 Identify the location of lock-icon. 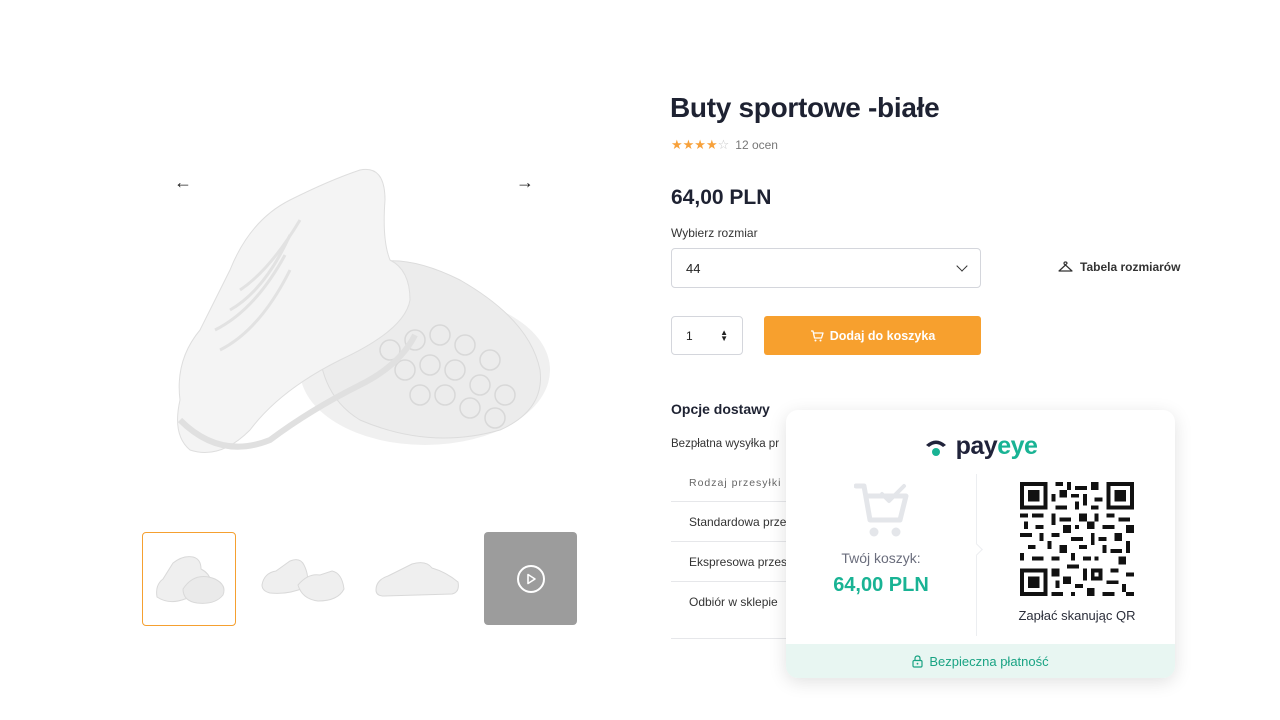
(917, 661).